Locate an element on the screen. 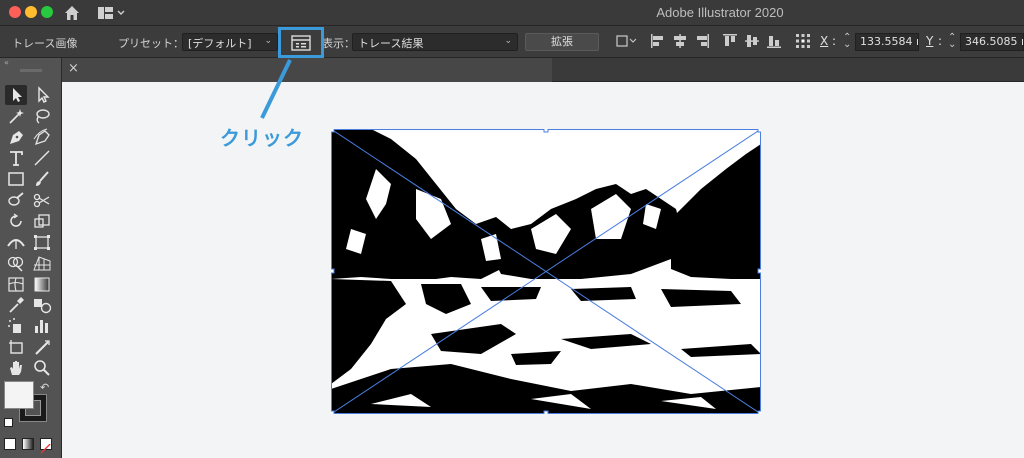  transform-icon is located at coordinates (626, 41).